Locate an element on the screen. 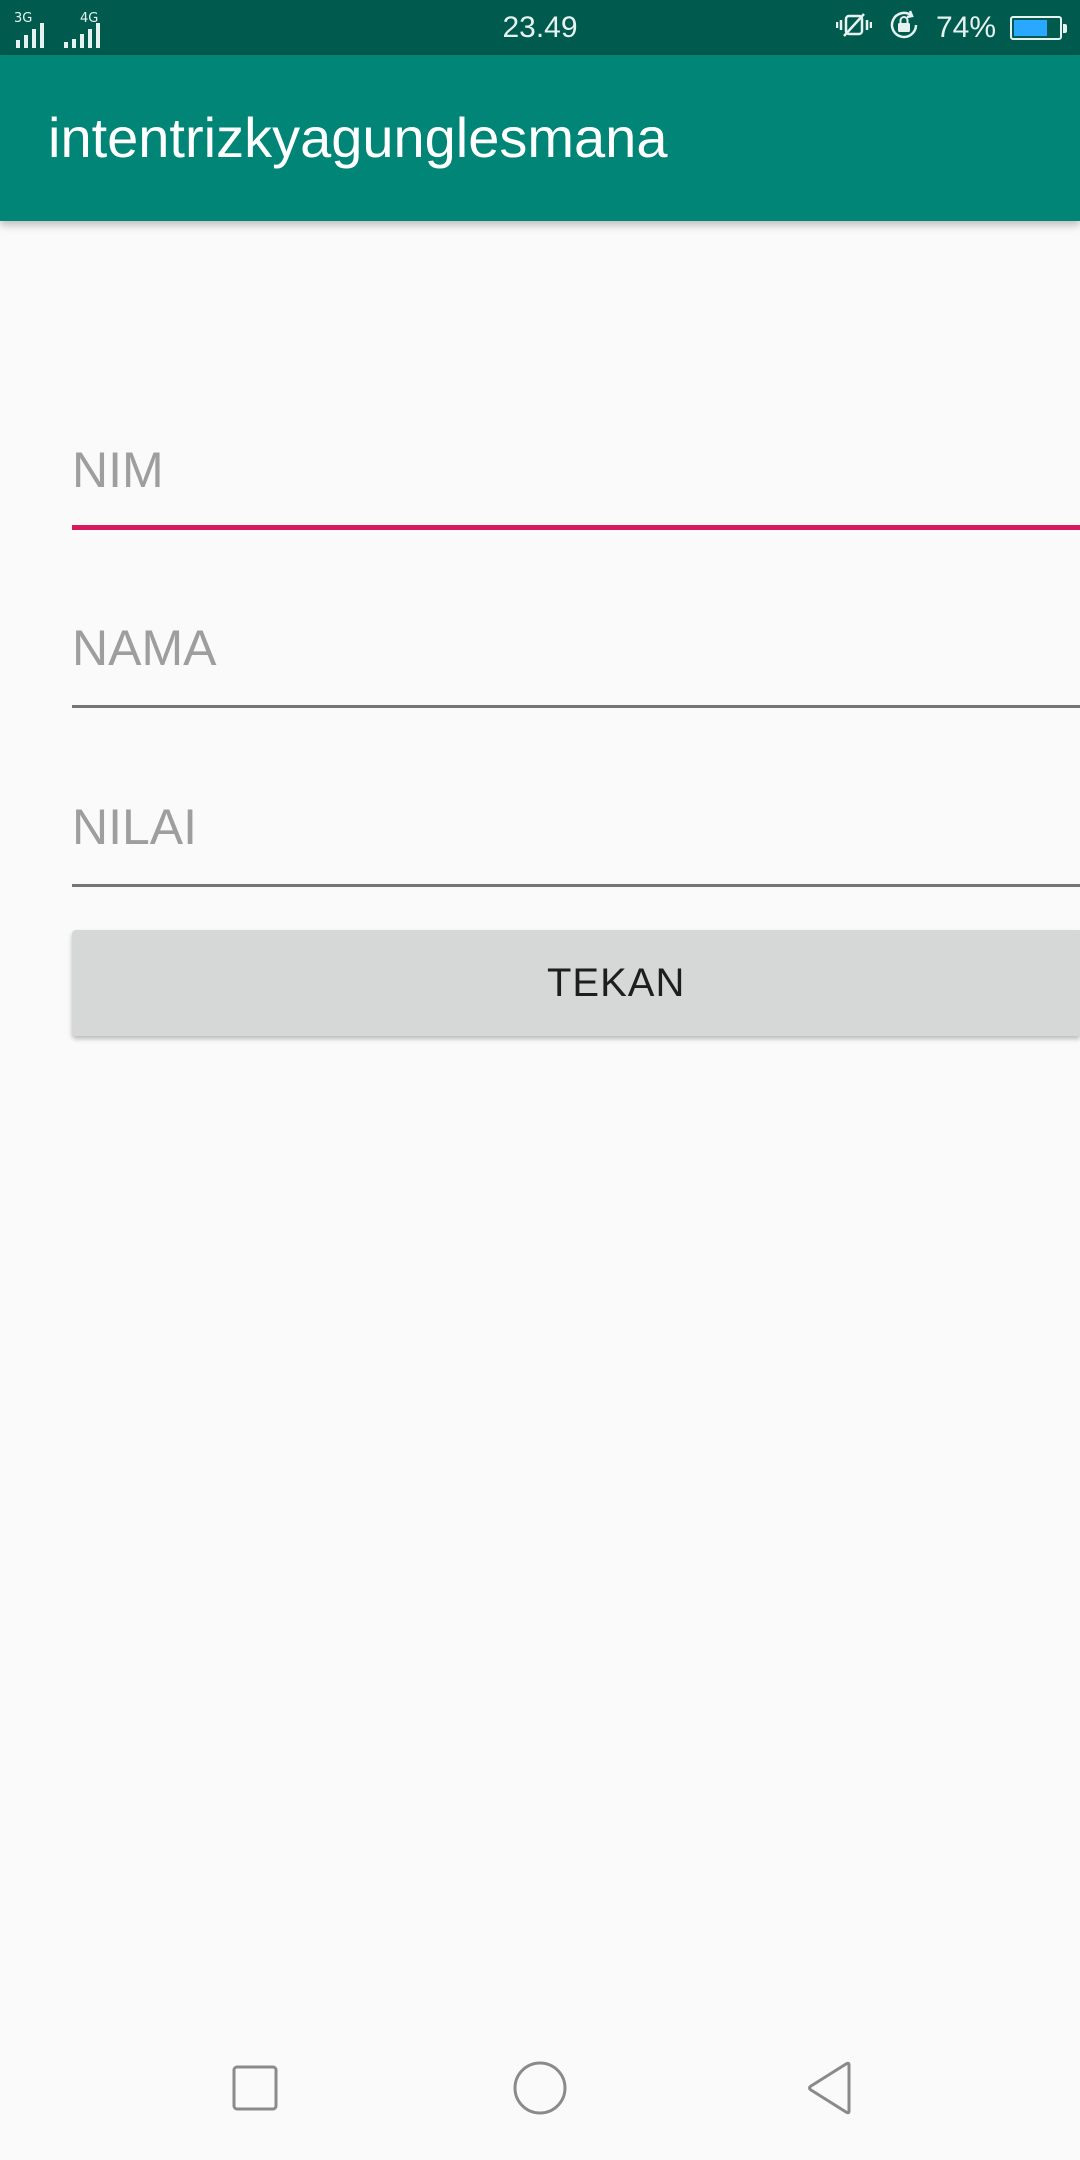 This screenshot has width=1080, height=2160. nim-input is located at coordinates (576, 465).